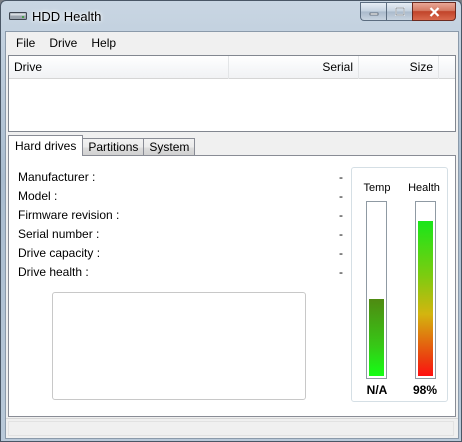 The height and width of the screenshot is (442, 462). Describe the element at coordinates (113, 147) in the screenshot. I see `tab-partitions: Partitions` at that location.